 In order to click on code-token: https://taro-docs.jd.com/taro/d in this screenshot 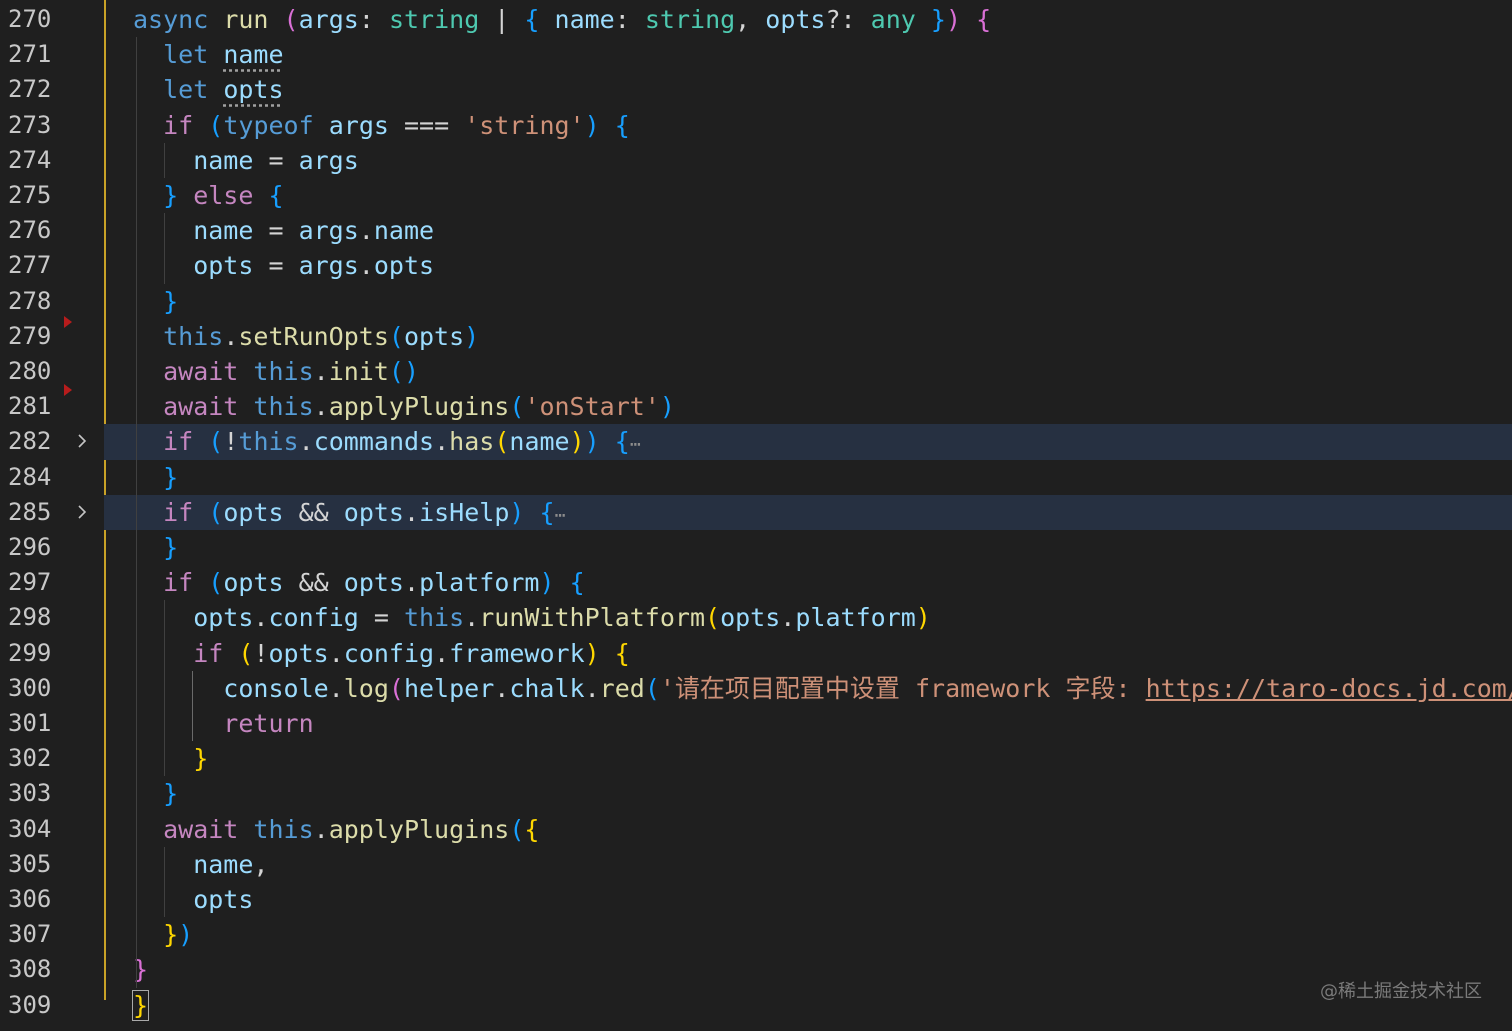, I will do `click(1329, 688)`.